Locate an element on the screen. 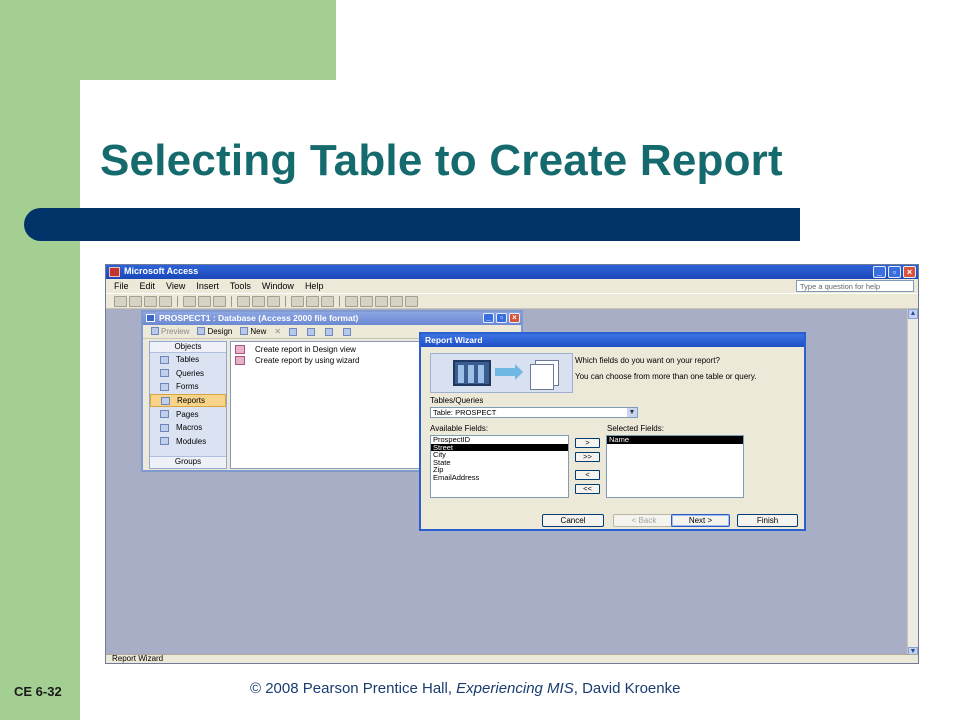 This screenshot has width=960, height=720. groups-header: Groups is located at coordinates (188, 462).